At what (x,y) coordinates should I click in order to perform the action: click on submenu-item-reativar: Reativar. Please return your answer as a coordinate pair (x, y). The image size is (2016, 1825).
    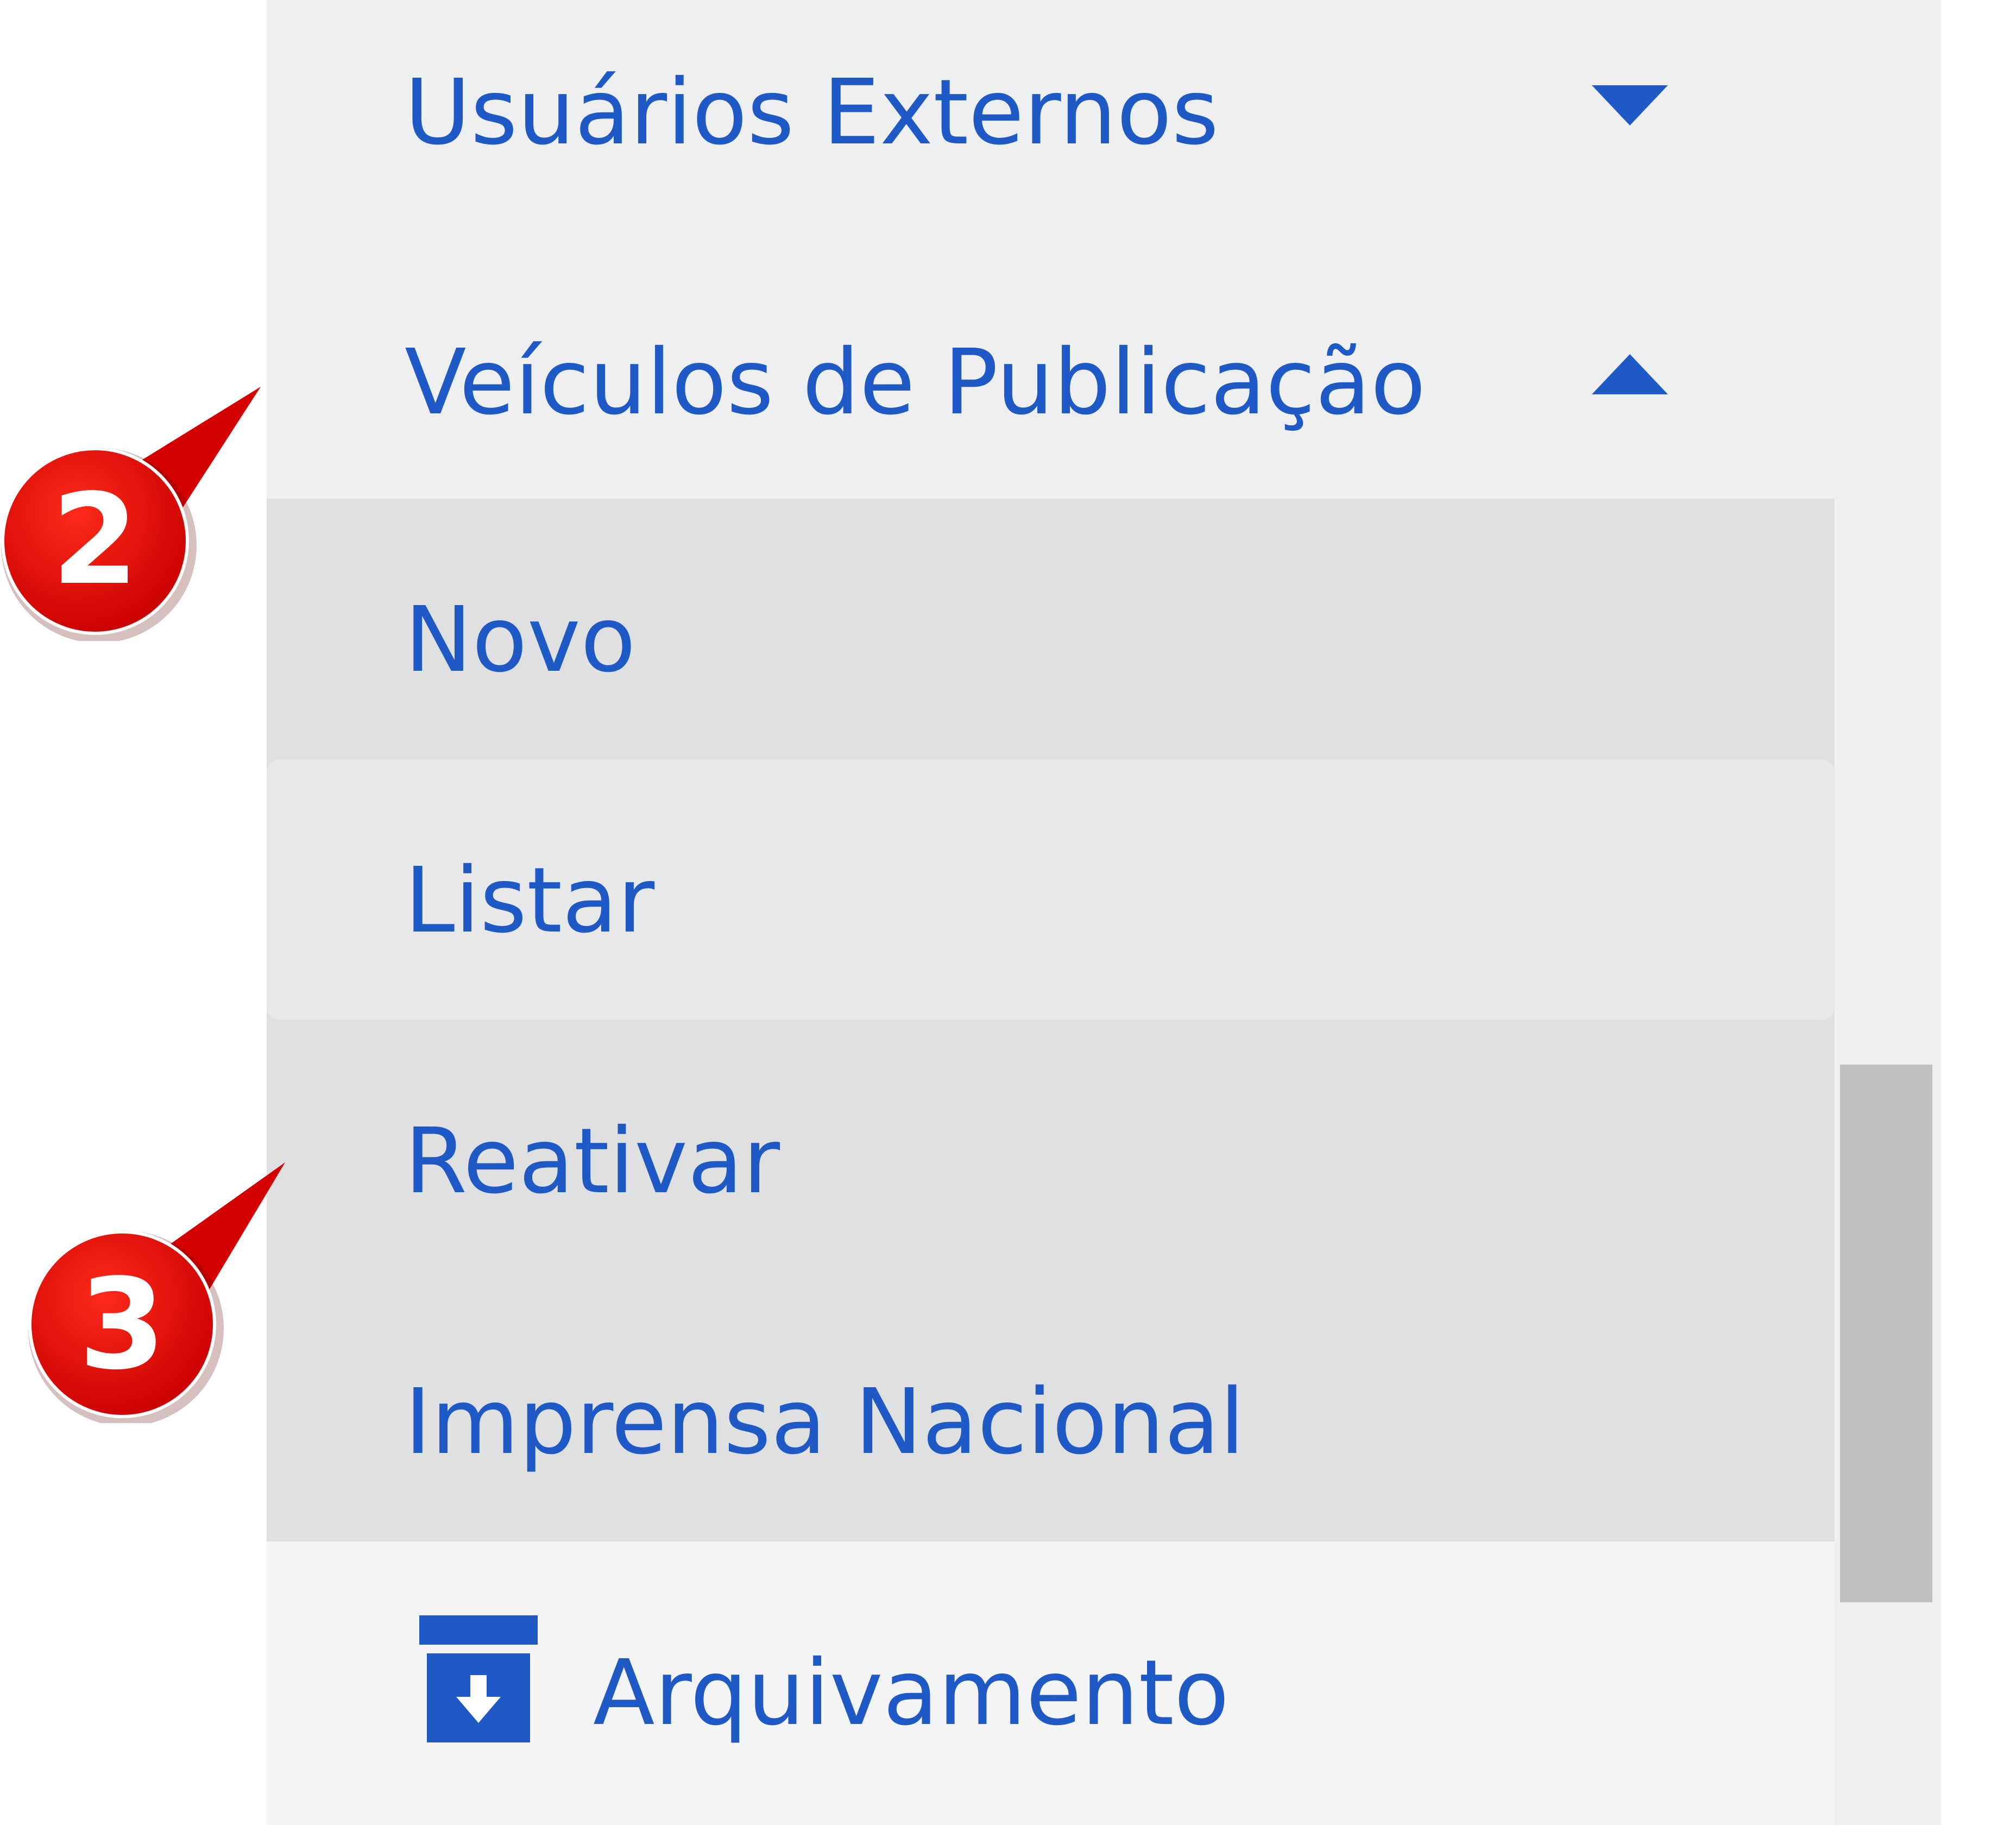
    Looking at the image, I should click on (1051, 1150).